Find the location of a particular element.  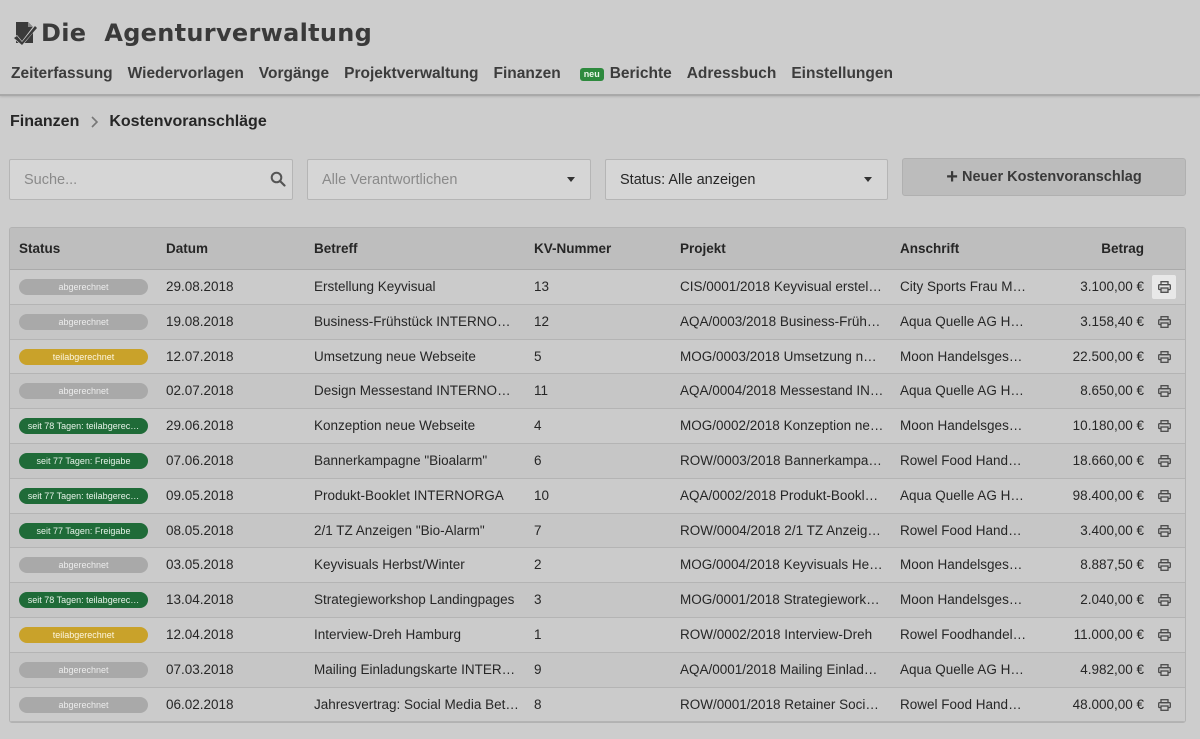

cell-date: 07.06.2018 is located at coordinates (200, 460).